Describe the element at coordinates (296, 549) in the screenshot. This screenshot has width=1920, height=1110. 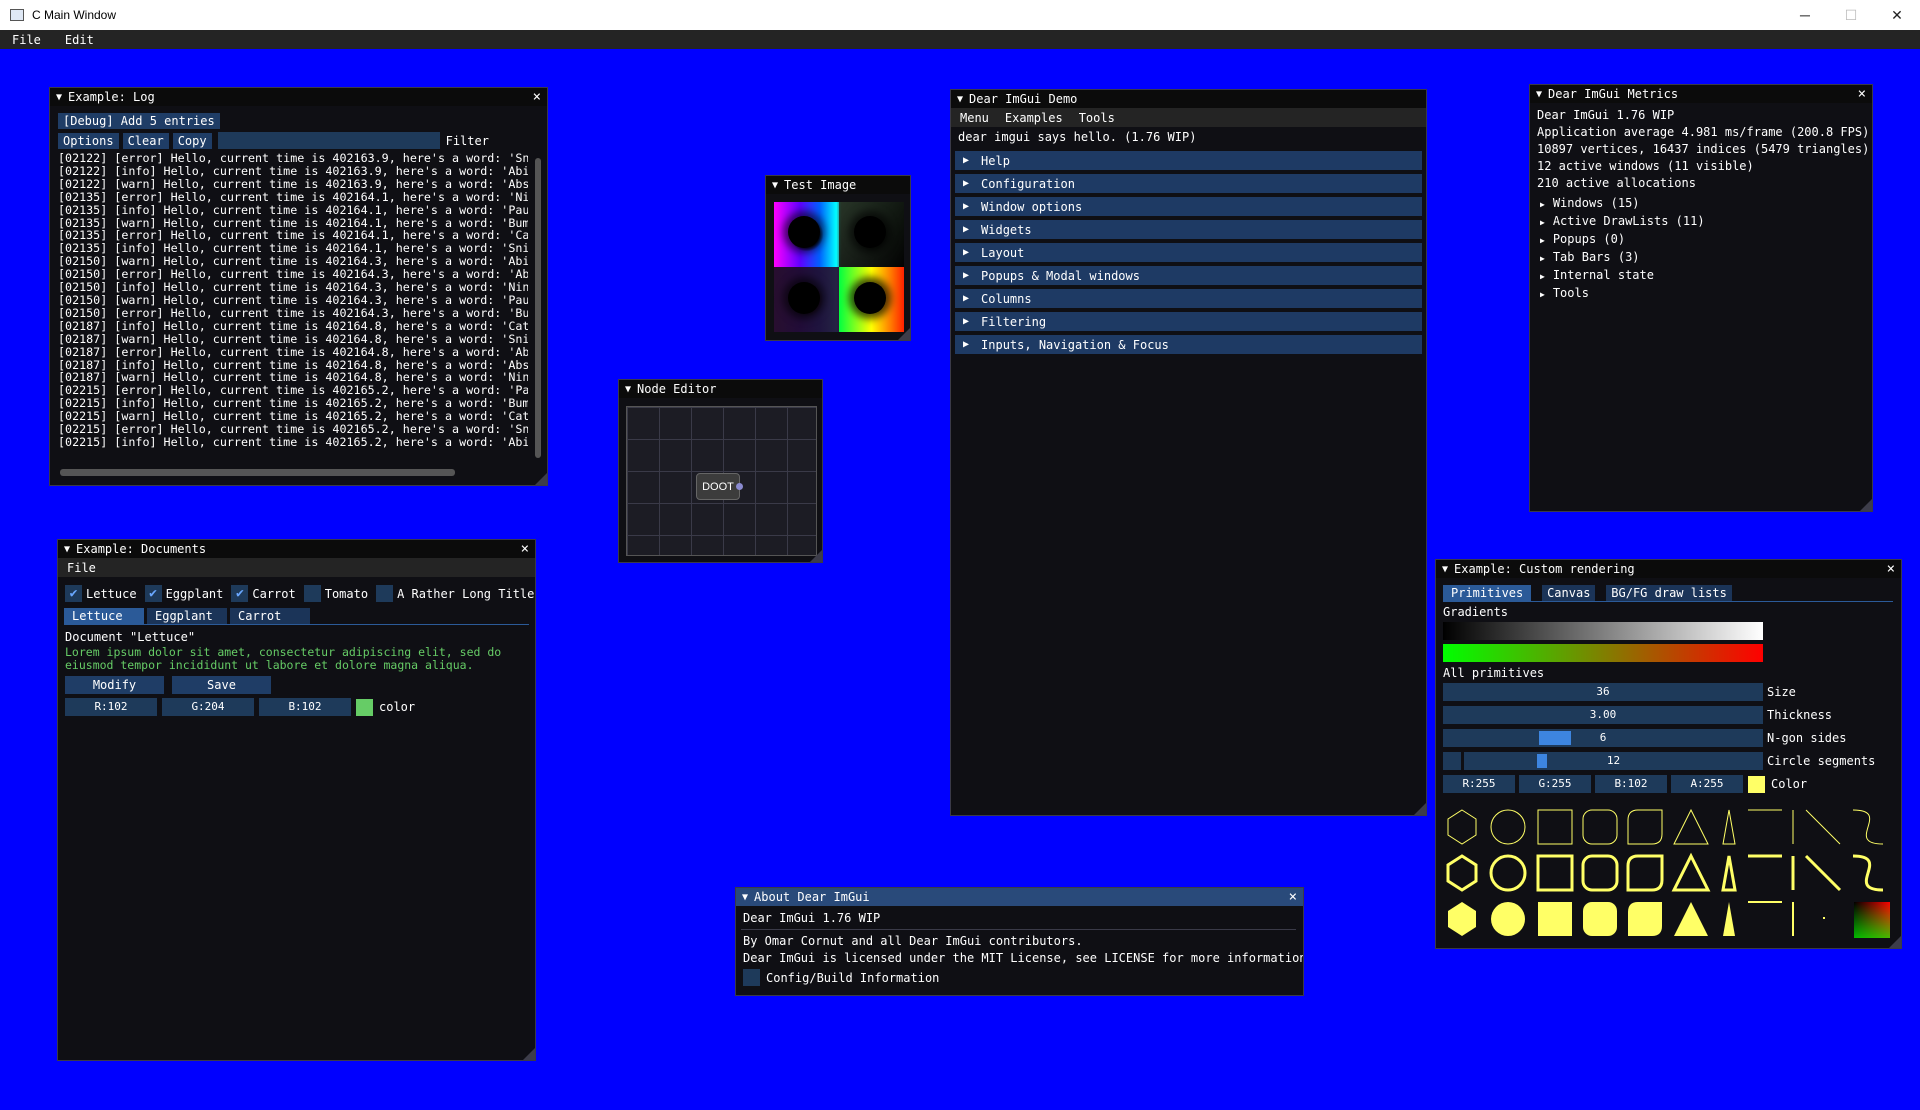
I see `documents-title-bar: ▼ Example: Documents ×` at that location.